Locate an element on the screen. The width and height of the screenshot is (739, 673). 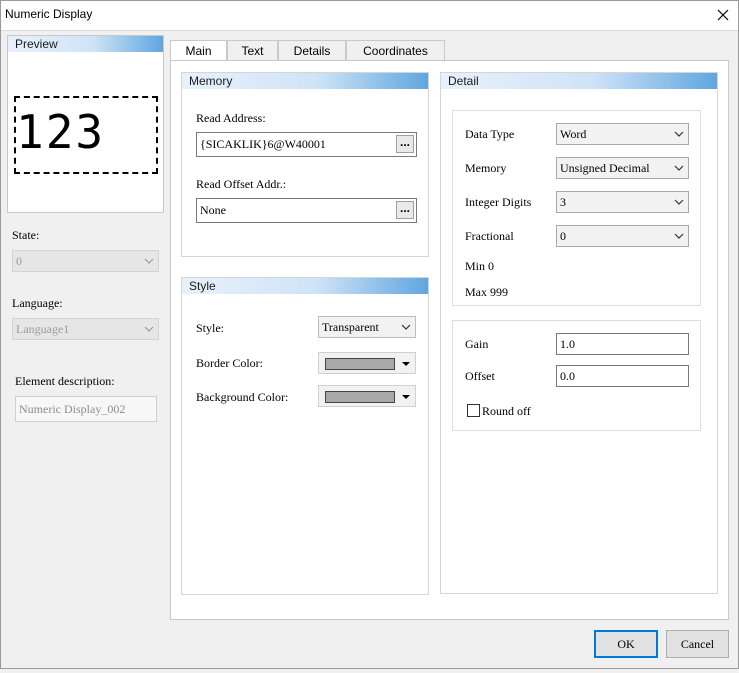
style-select: Transparent is located at coordinates (367, 327).